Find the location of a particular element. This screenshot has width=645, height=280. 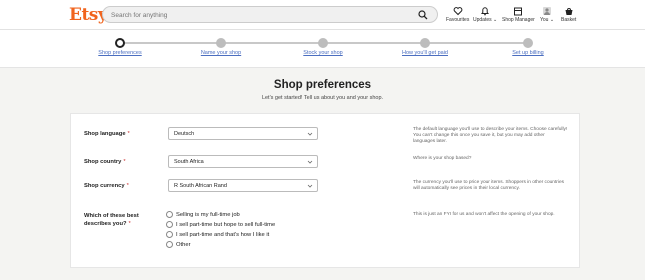

nav-updates: Updates ⌄ is located at coordinates (485, 14).